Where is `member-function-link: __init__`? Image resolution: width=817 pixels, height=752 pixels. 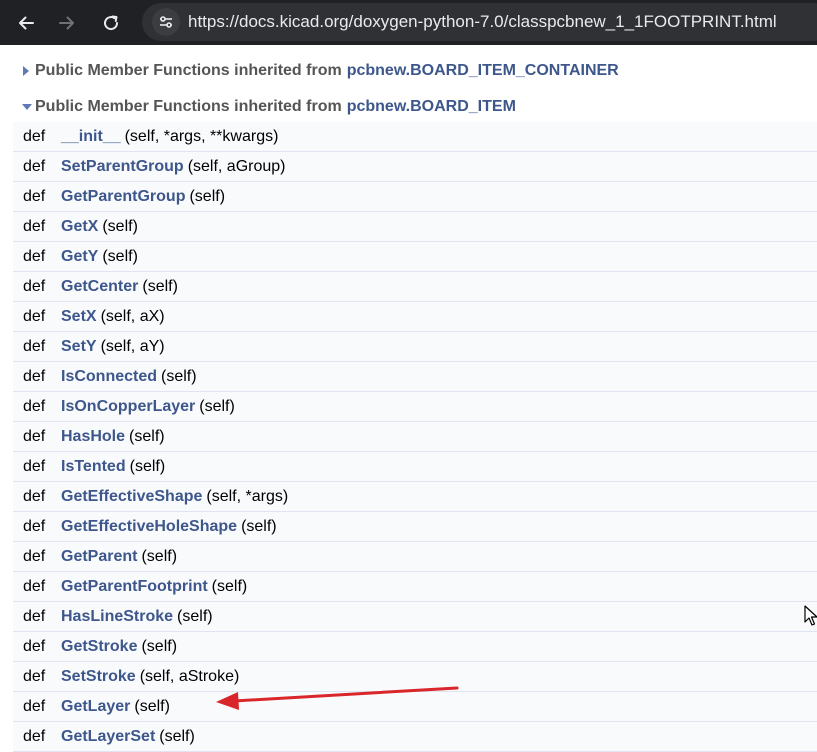
member-function-link: __init__ is located at coordinates (91, 137).